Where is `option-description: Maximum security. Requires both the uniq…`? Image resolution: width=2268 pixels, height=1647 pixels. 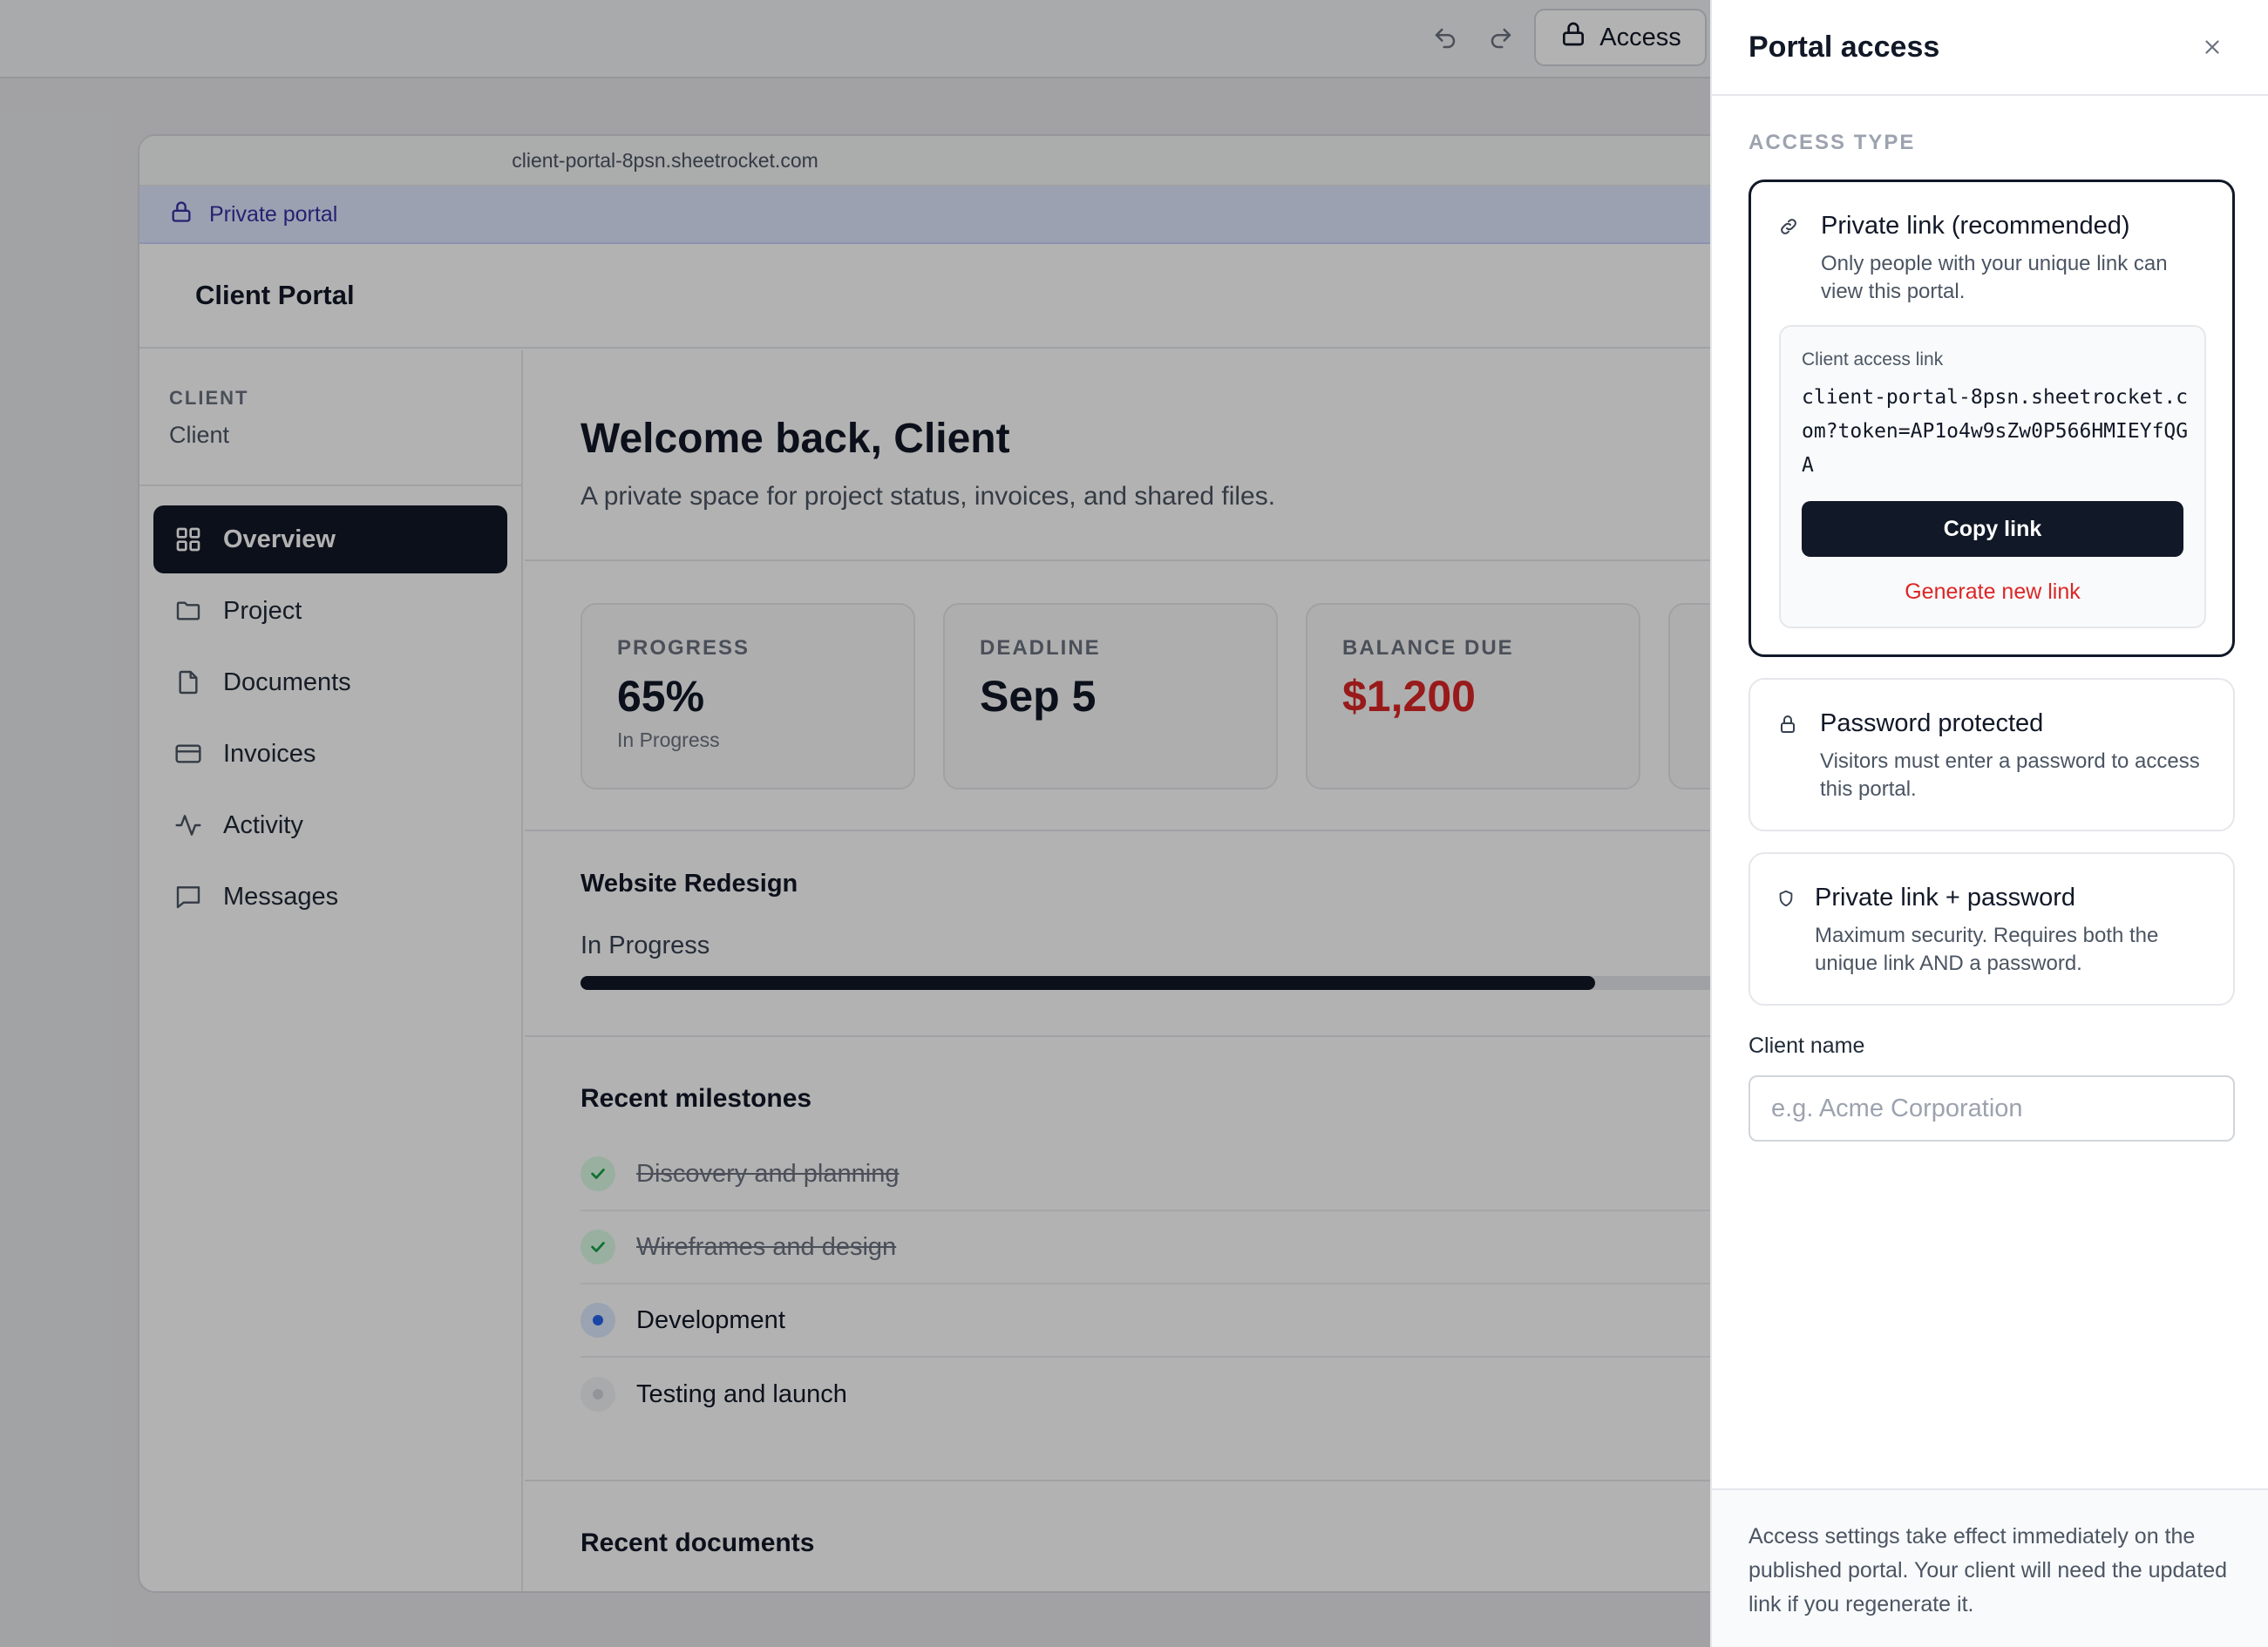
option-description: Maximum security. Requires both the uniq… is located at coordinates (1987, 949).